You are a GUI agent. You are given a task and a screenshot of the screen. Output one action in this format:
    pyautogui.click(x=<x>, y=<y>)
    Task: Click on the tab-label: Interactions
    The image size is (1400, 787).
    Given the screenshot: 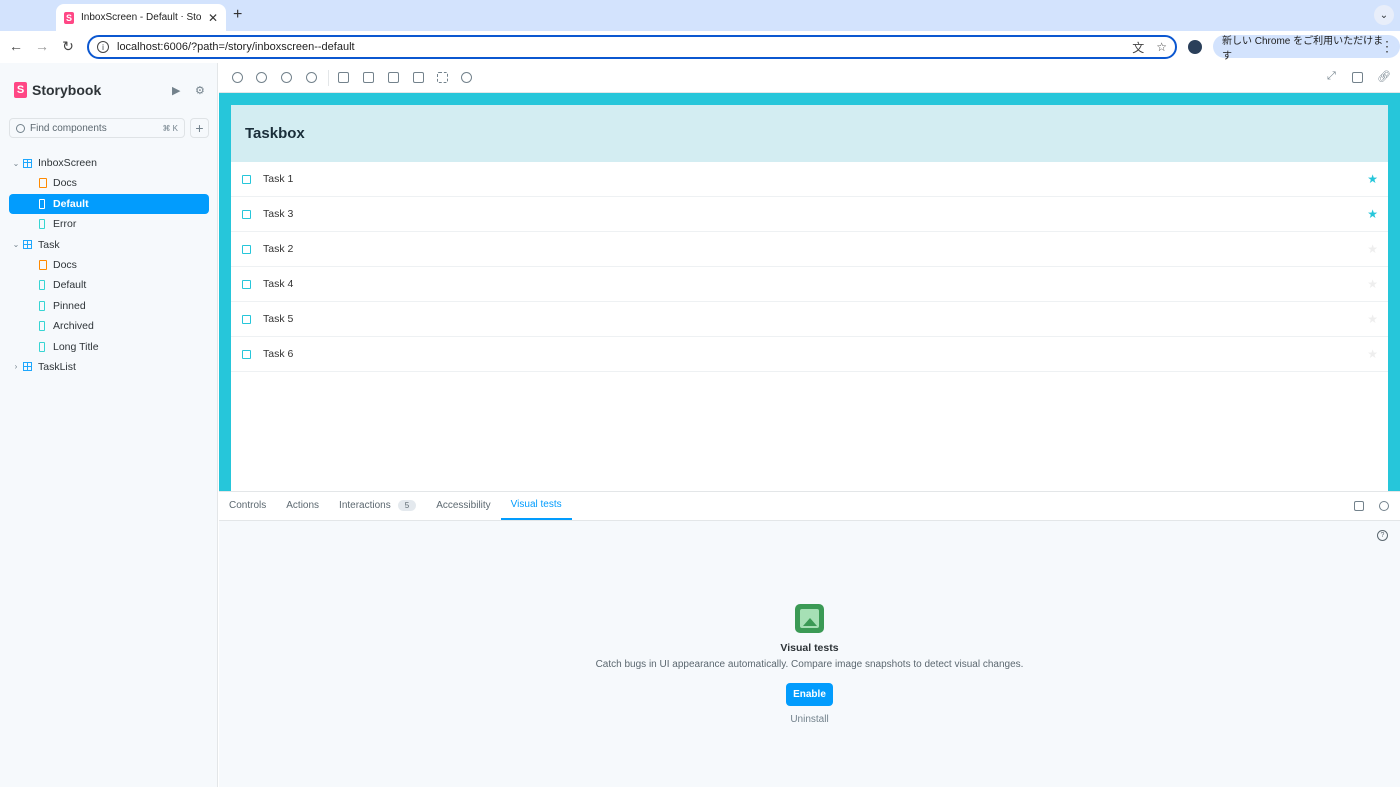 What is the action you would take?
    pyautogui.click(x=365, y=505)
    